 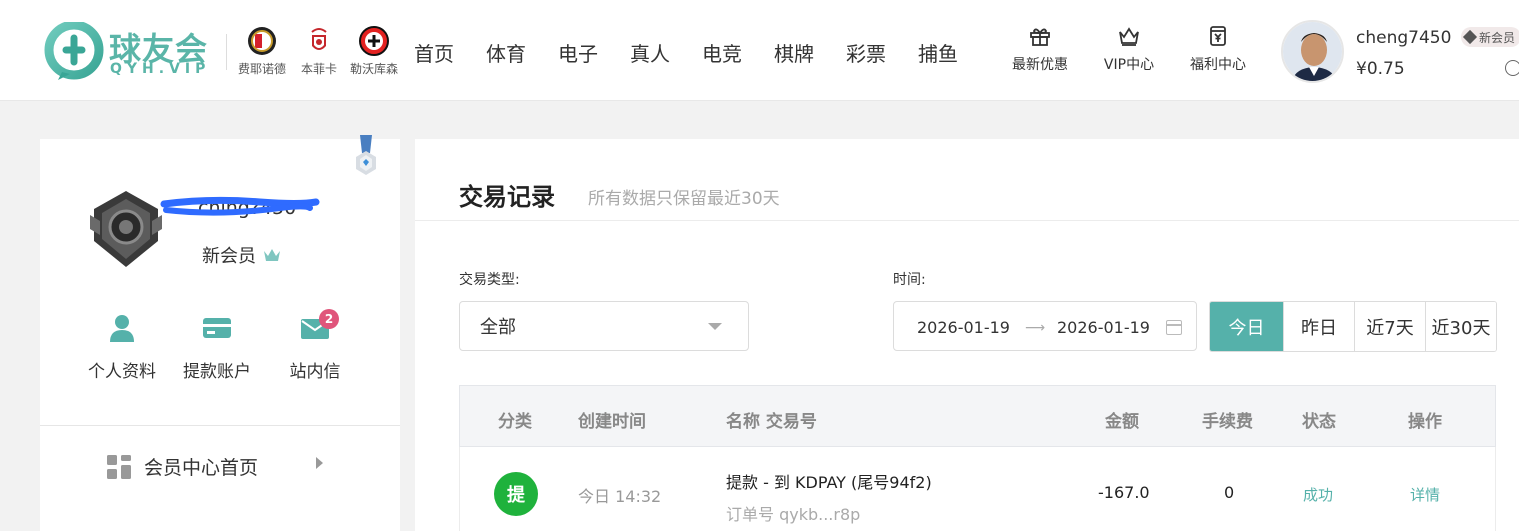 What do you see at coordinates (1129, 49) in the screenshot?
I see `quick-link-vip: VIP中心` at bounding box center [1129, 49].